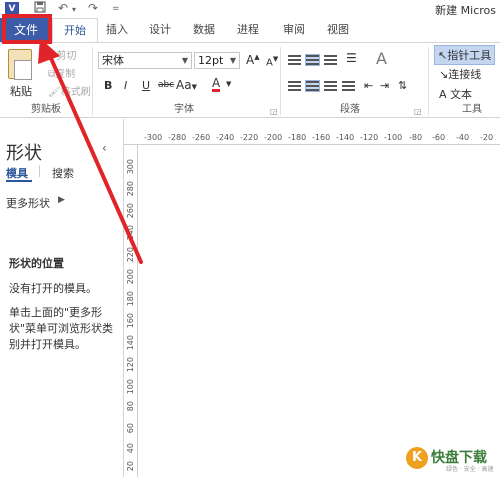 The width and height of the screenshot is (500, 477). What do you see at coordinates (153, 137) in the screenshot?
I see `ruler-tick: -300` at bounding box center [153, 137].